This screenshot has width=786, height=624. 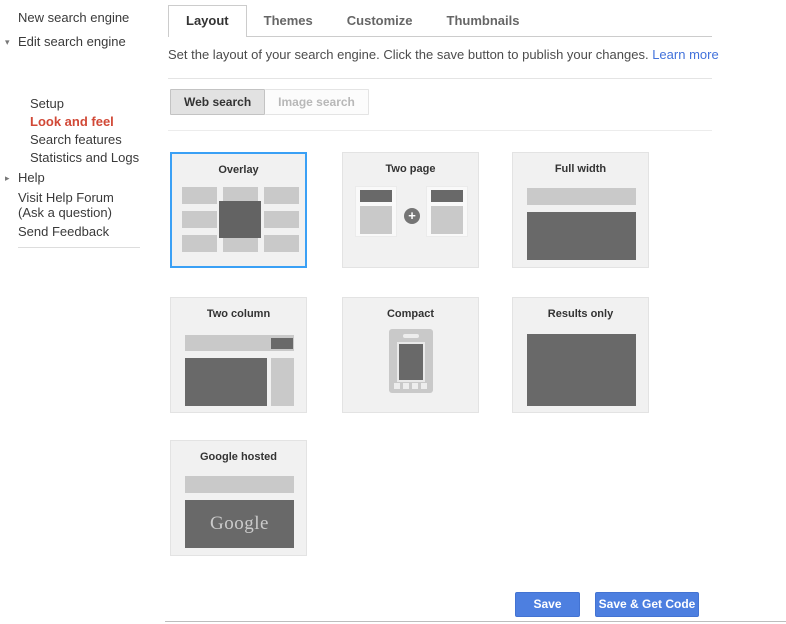 What do you see at coordinates (47, 103) in the screenshot?
I see `sidebar-item-setup: Setup` at bounding box center [47, 103].